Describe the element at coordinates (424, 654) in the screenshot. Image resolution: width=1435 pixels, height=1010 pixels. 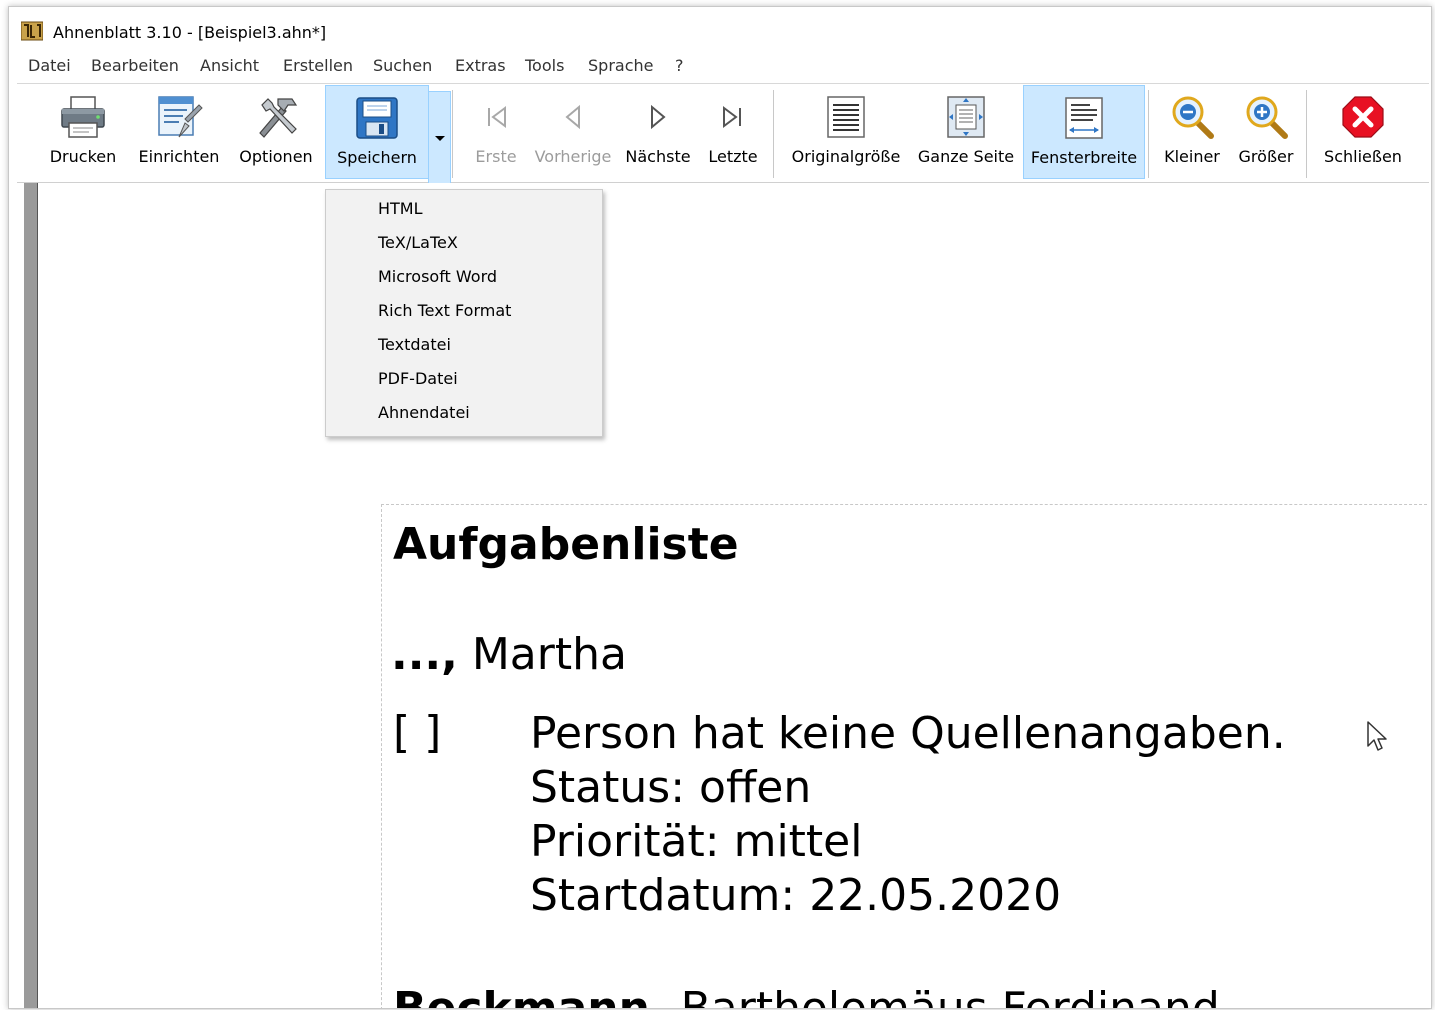
I see `person-surname: ...,` at that location.